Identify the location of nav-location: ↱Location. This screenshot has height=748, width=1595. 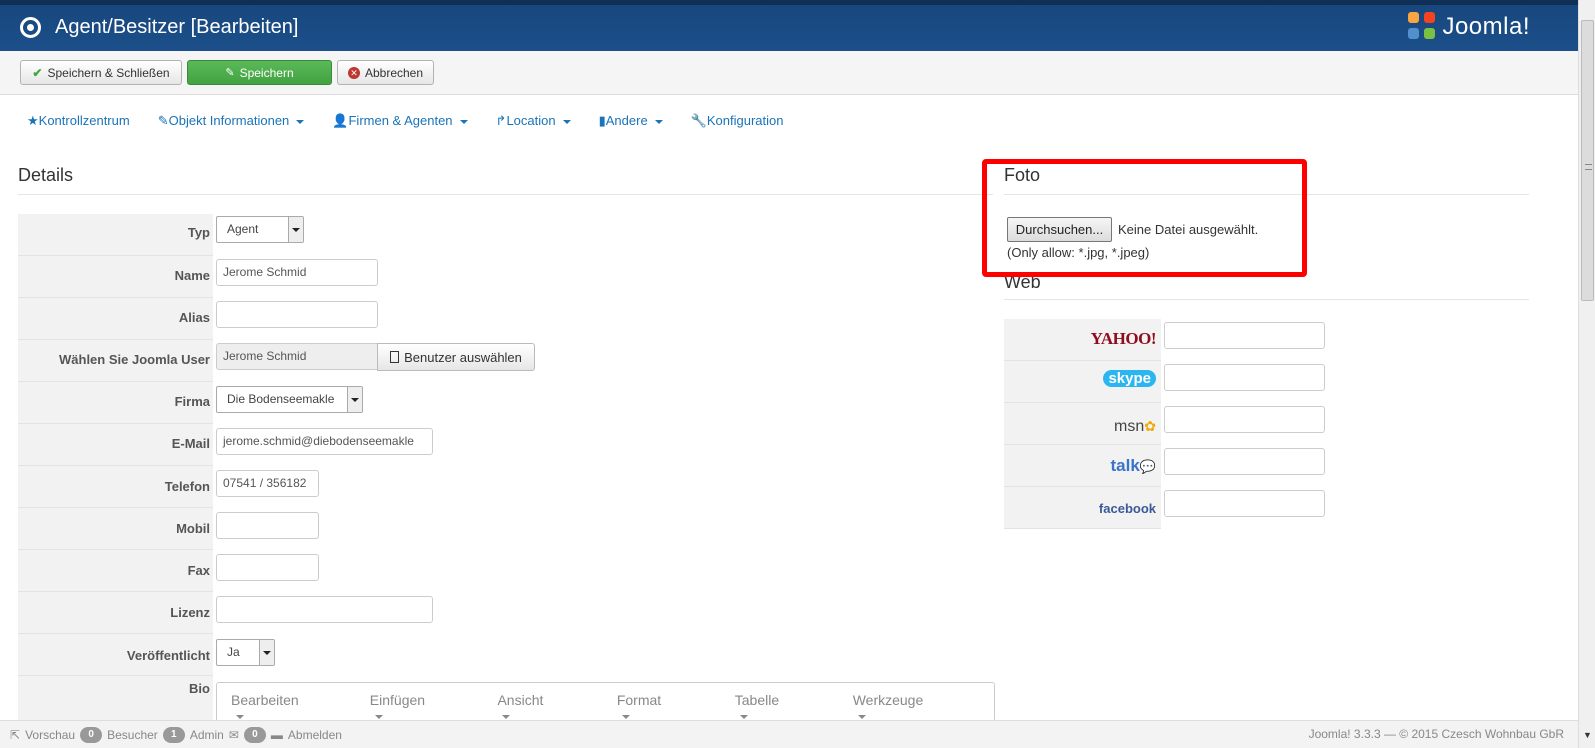
(533, 123).